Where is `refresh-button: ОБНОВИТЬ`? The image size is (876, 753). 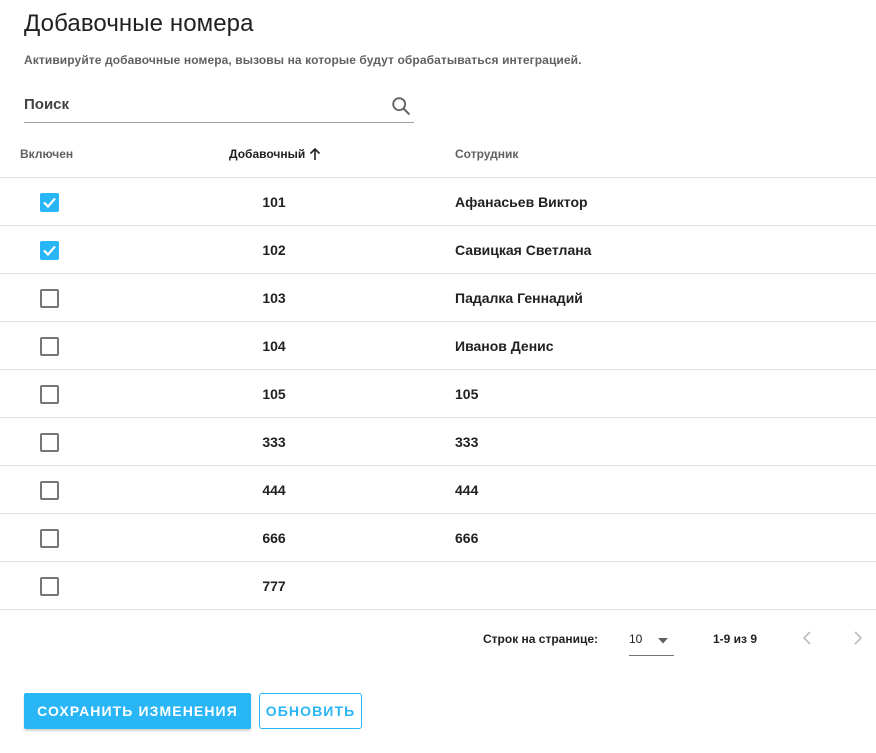
refresh-button: ОБНОВИТЬ is located at coordinates (310, 711).